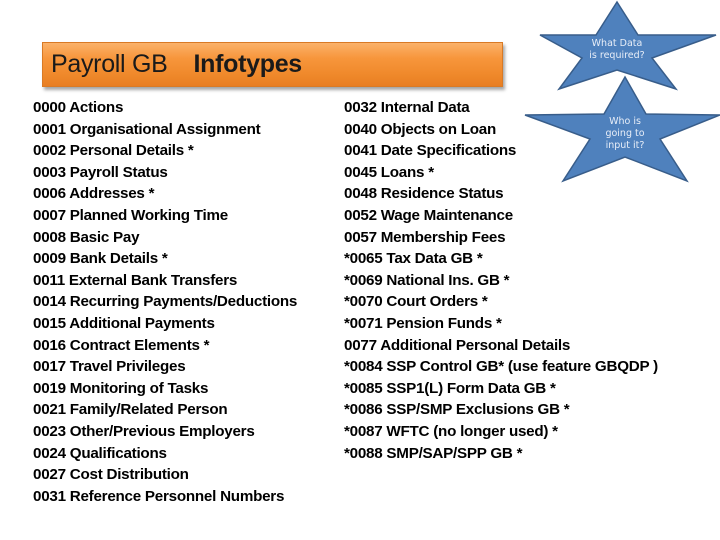 The height and width of the screenshot is (540, 720). What do you see at coordinates (130, 410) in the screenshot?
I see `list-item: 0021 Family/Related Person` at bounding box center [130, 410].